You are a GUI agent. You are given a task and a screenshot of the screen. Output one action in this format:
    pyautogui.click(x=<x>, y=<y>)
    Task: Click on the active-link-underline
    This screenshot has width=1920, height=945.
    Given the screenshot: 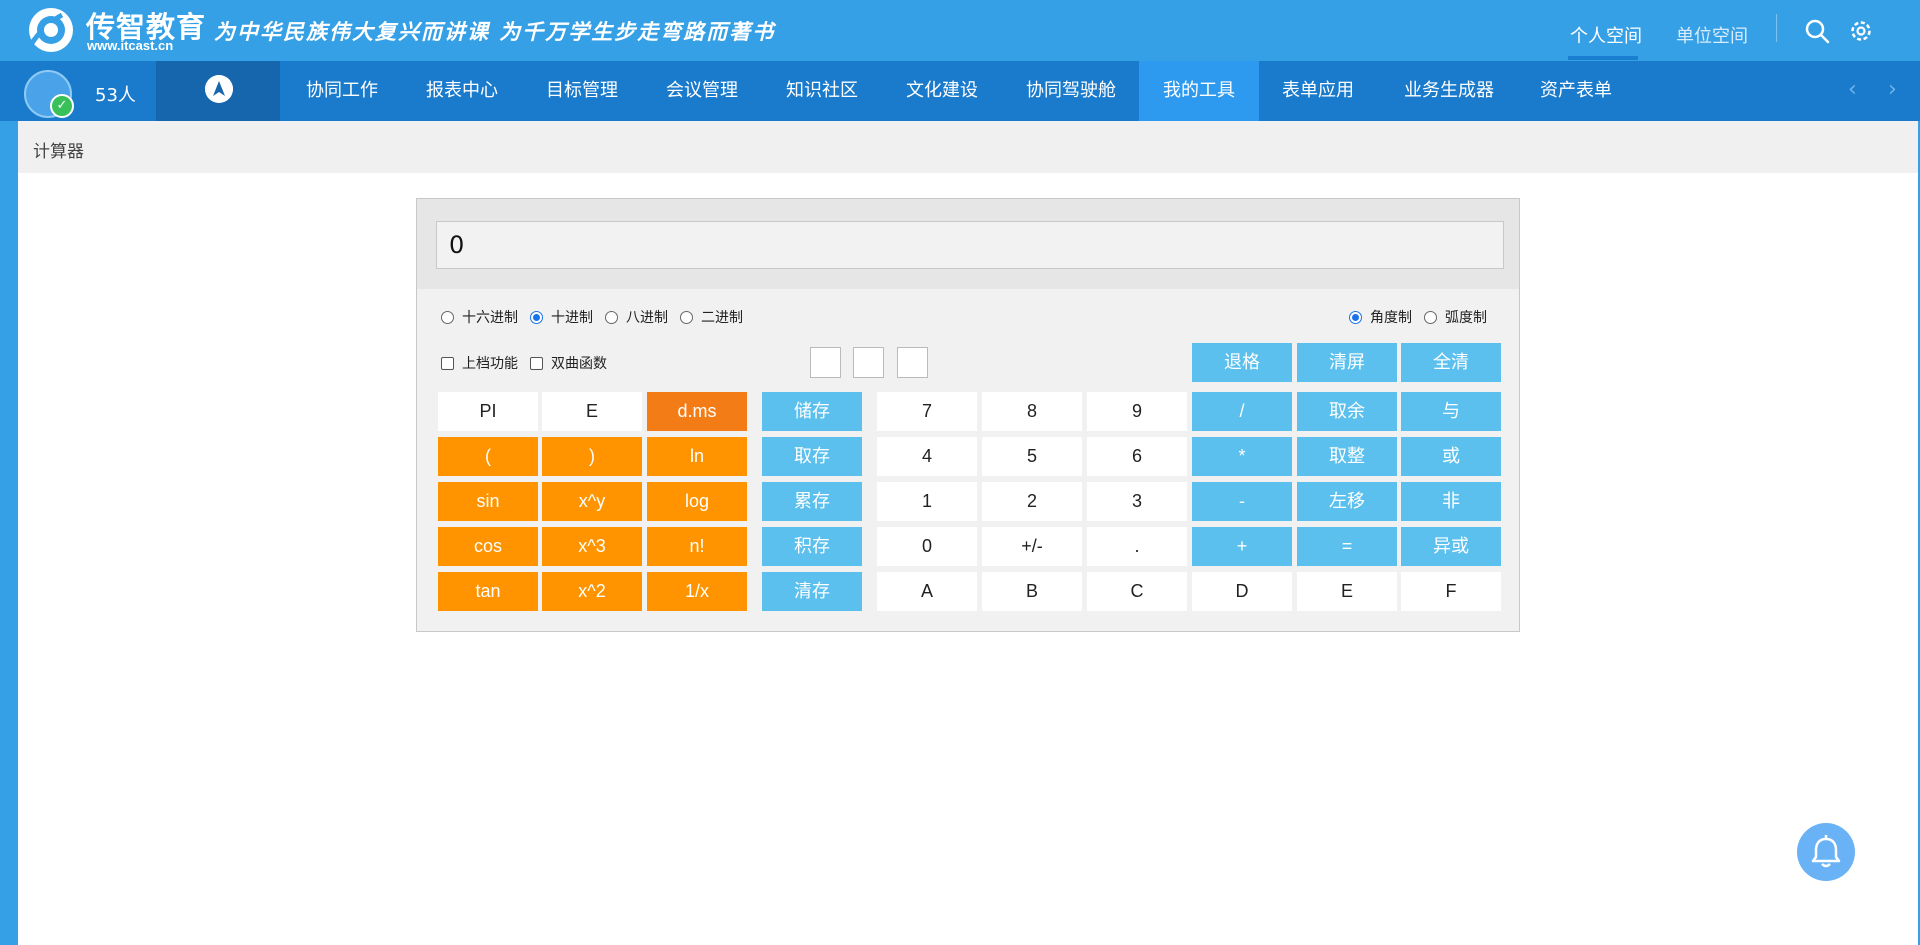 What is the action you would take?
    pyautogui.click(x=1603, y=58)
    